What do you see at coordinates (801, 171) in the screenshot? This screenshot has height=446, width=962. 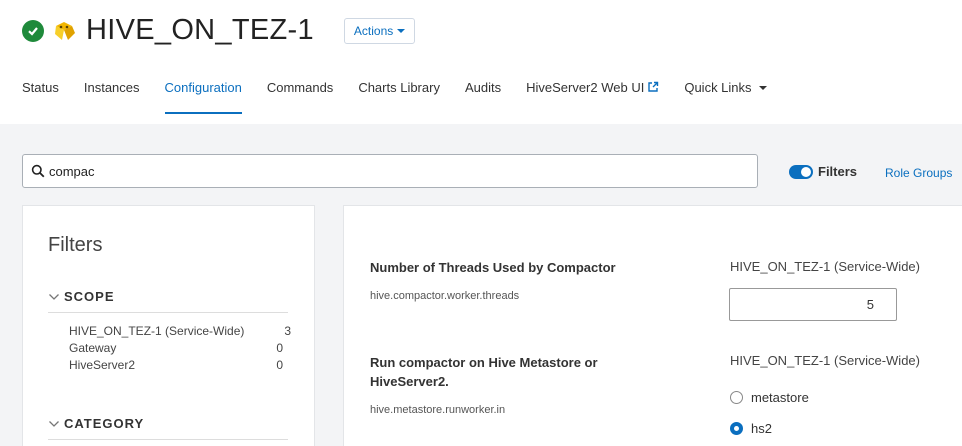 I see `toggle-switch-icon` at bounding box center [801, 171].